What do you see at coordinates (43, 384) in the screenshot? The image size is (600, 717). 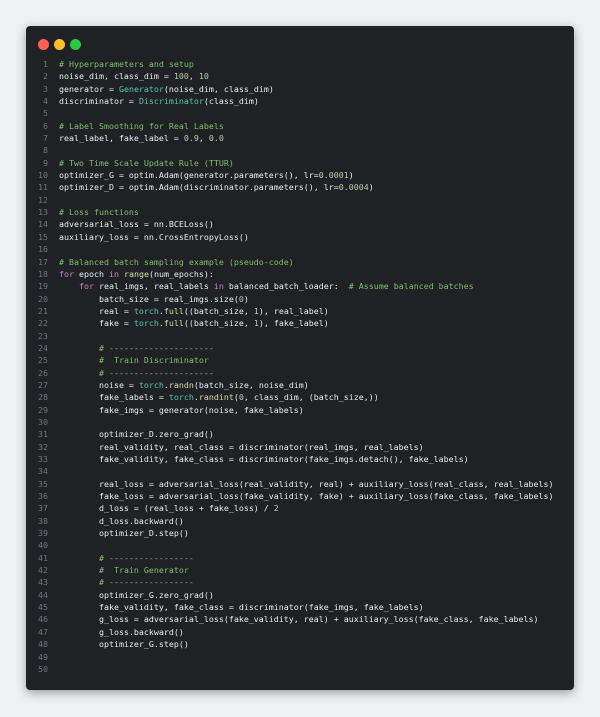 I see `line-number: 27` at bounding box center [43, 384].